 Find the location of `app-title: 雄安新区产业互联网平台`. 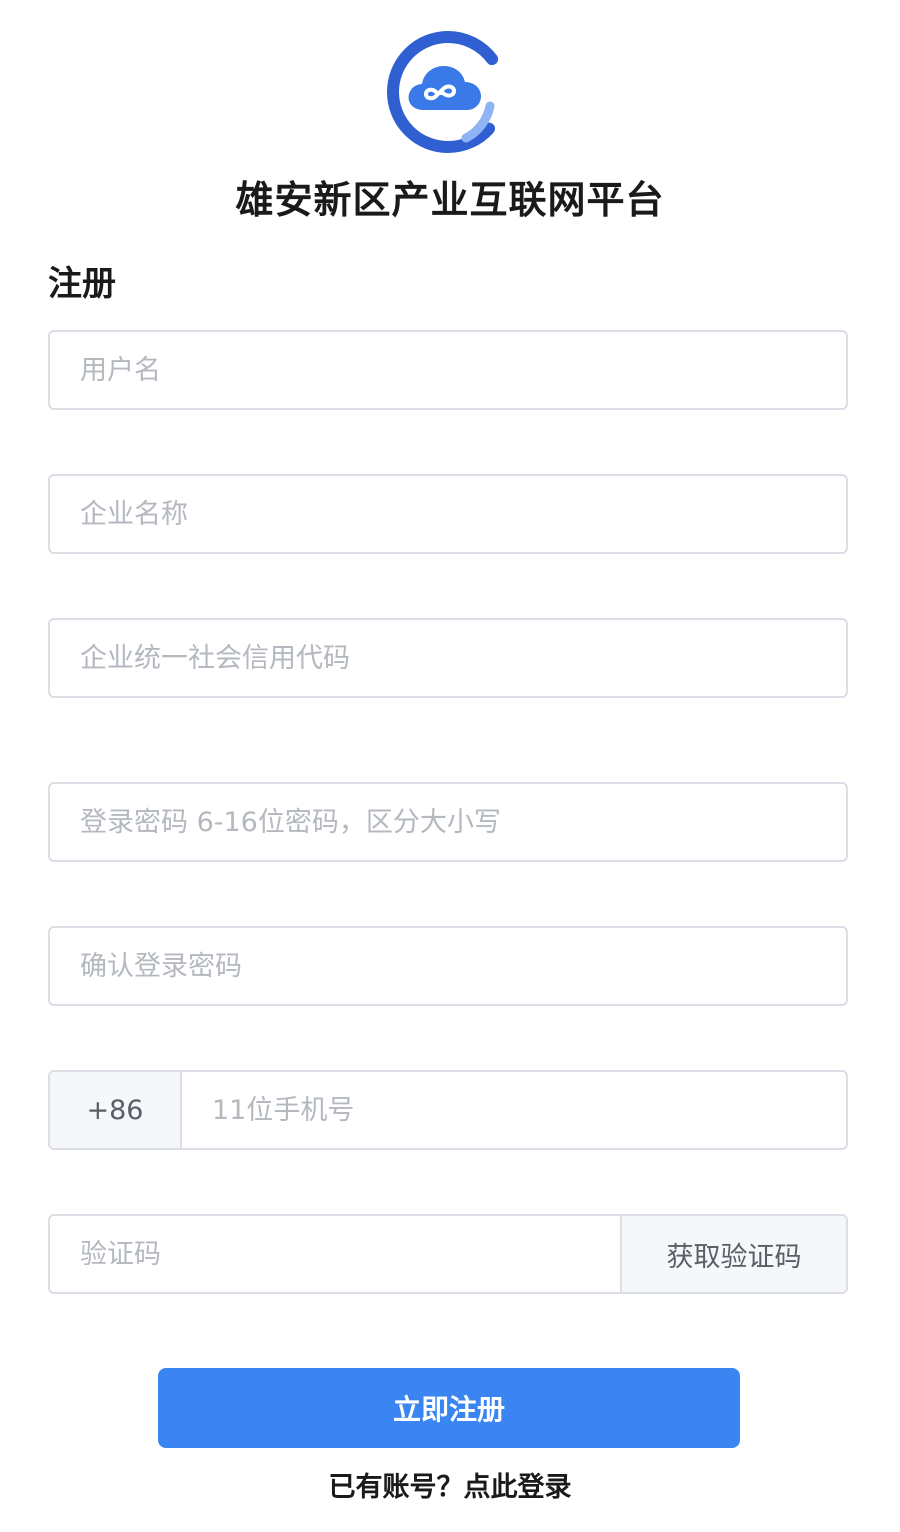

app-title: 雄安新区产业互联网平台 is located at coordinates (450, 200).